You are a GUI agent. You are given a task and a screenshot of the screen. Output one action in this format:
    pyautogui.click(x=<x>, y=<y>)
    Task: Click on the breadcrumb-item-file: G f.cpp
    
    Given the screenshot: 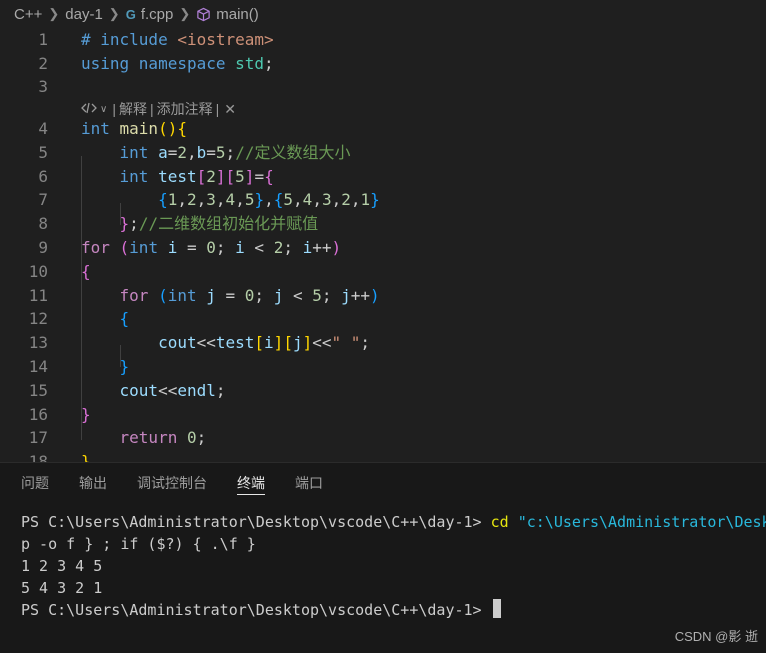 What is the action you would take?
    pyautogui.click(x=150, y=14)
    